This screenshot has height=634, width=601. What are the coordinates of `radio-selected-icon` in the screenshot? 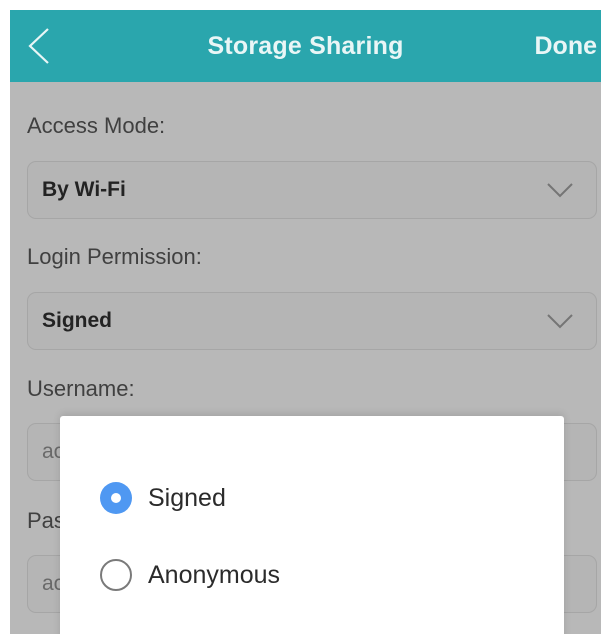 It's located at (116, 498).